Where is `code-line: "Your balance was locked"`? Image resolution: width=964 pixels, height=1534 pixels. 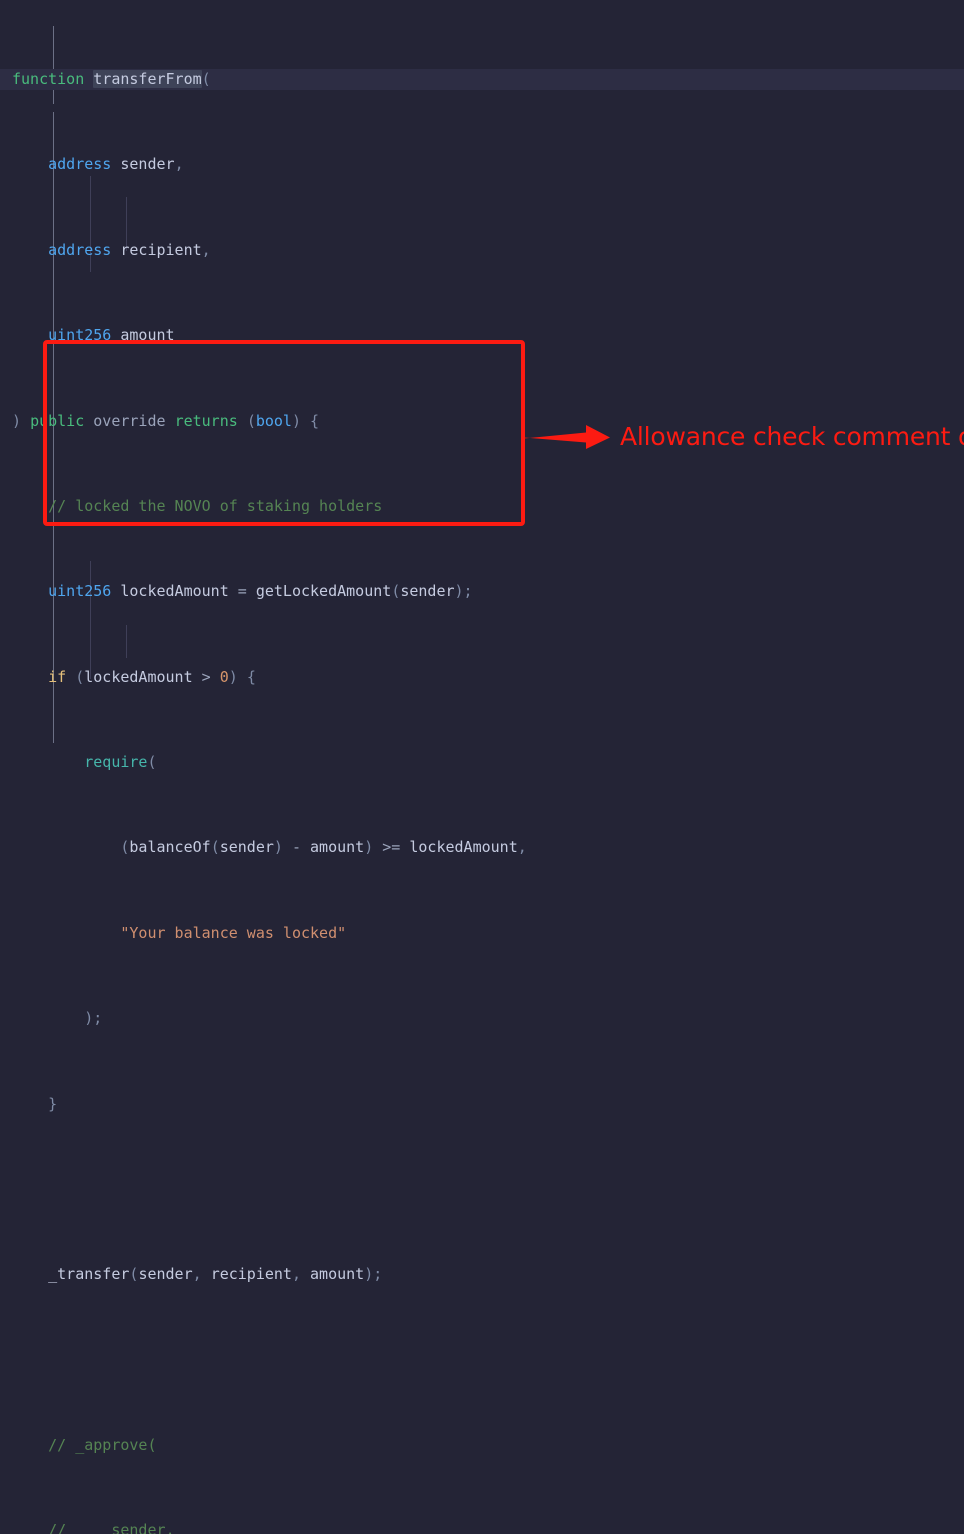 code-line: "Your balance was locked" is located at coordinates (482, 933).